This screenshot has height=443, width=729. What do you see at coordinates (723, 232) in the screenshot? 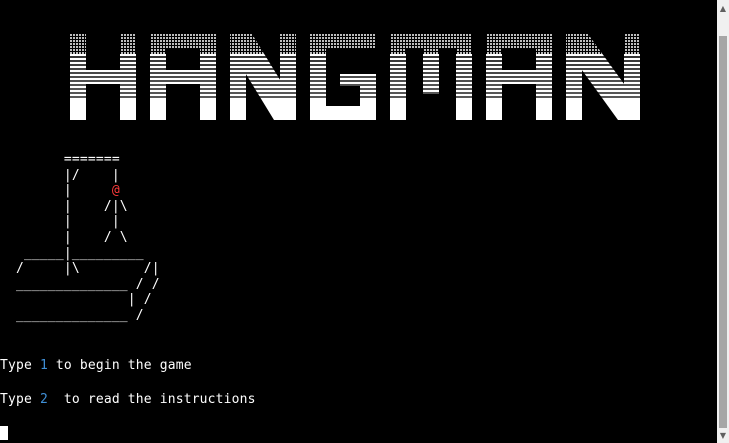
I see `scrollbar-thumb` at bounding box center [723, 232].